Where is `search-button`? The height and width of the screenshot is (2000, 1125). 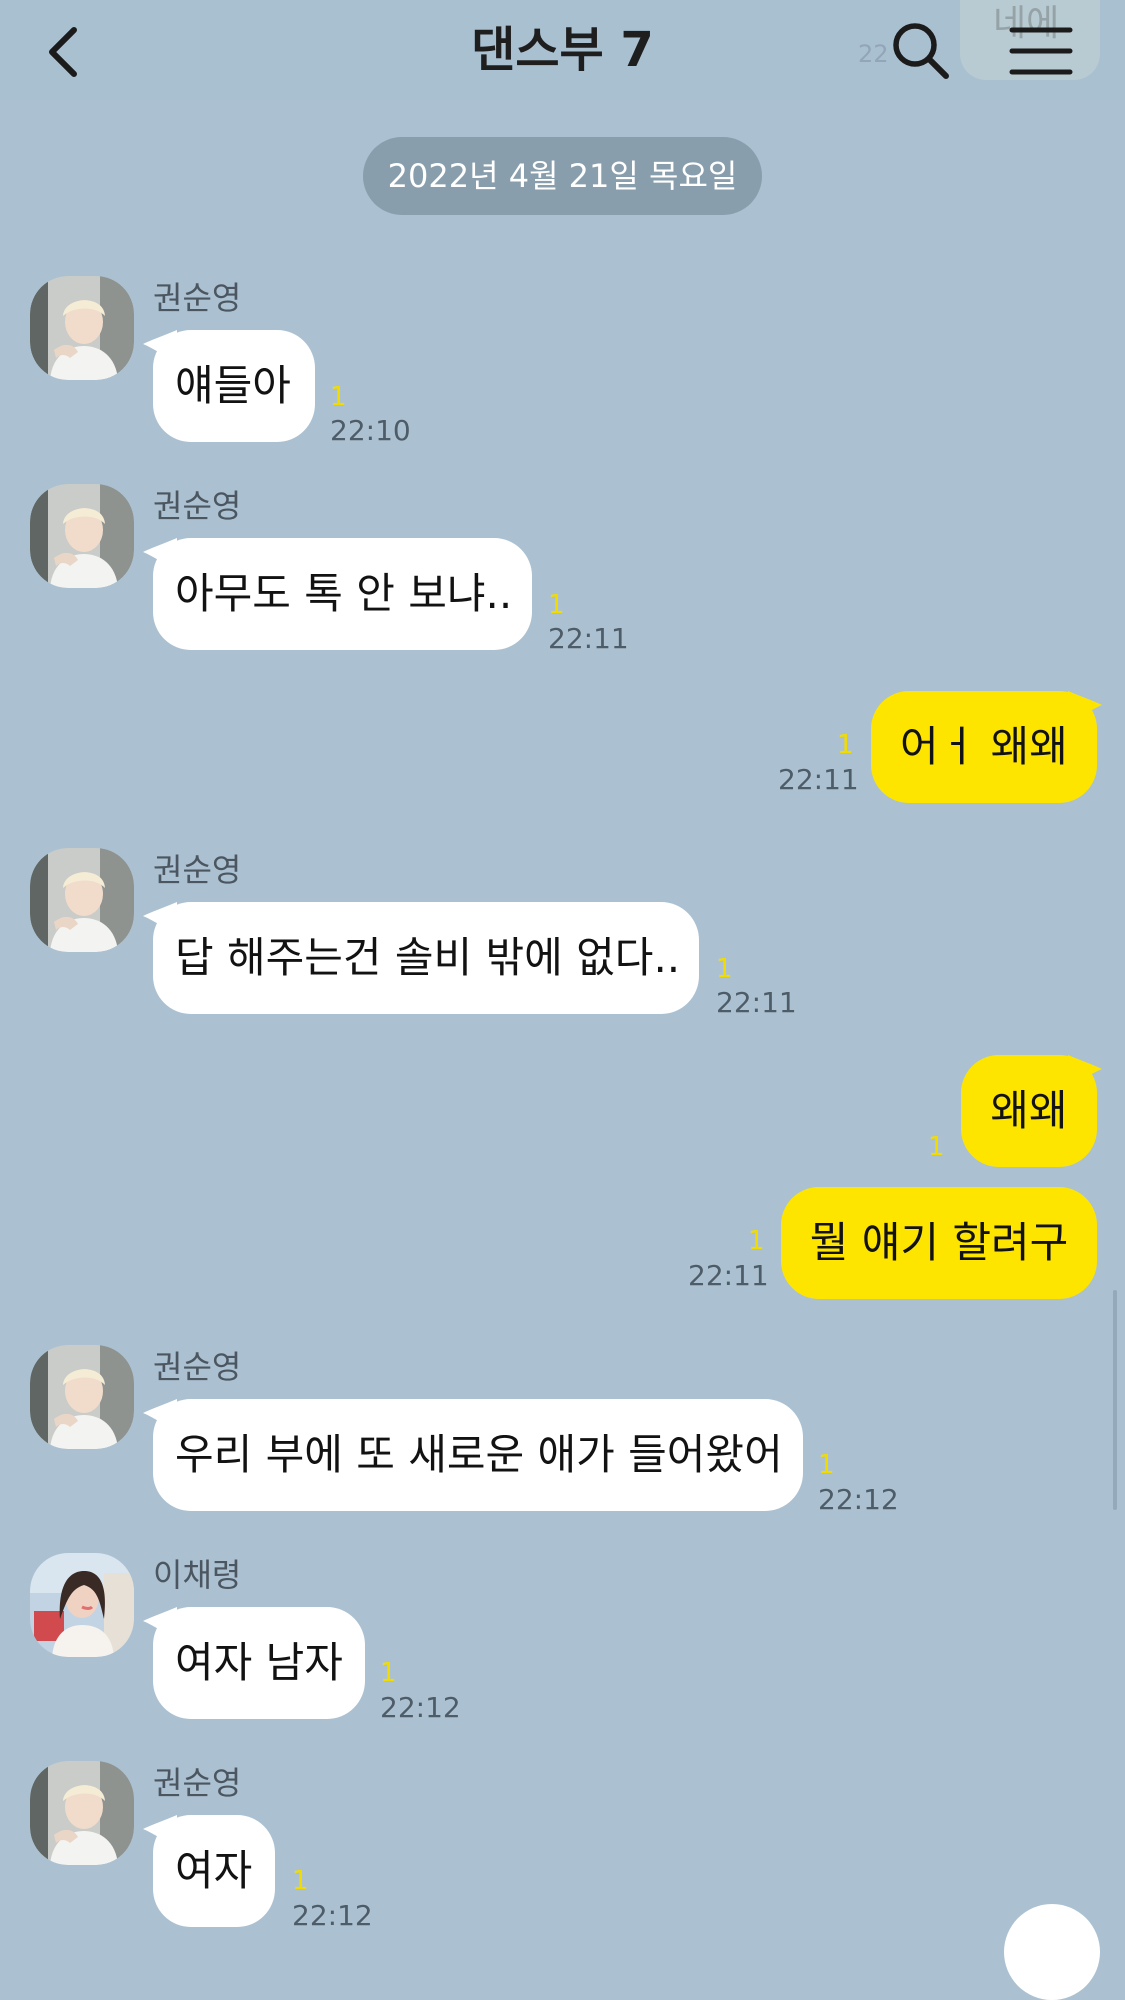
search-button is located at coordinates (921, 51).